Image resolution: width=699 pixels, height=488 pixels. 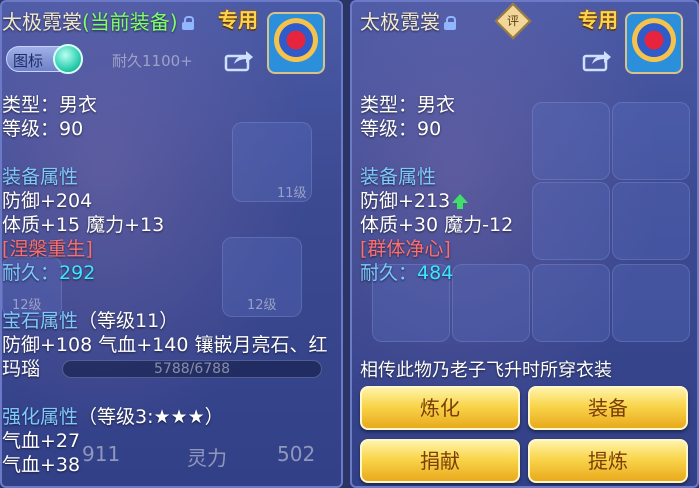 I want to click on defense-line: 防御+213, so click(x=414, y=201).